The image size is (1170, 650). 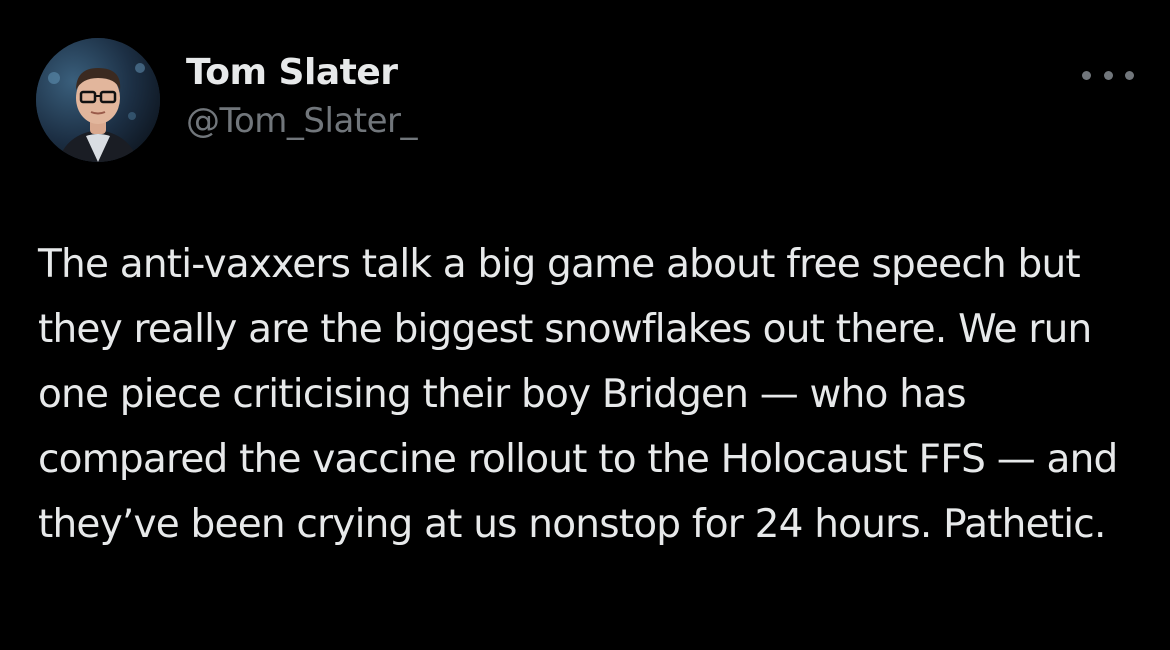 I want to click on more-options-icon, so click(x=1108, y=75).